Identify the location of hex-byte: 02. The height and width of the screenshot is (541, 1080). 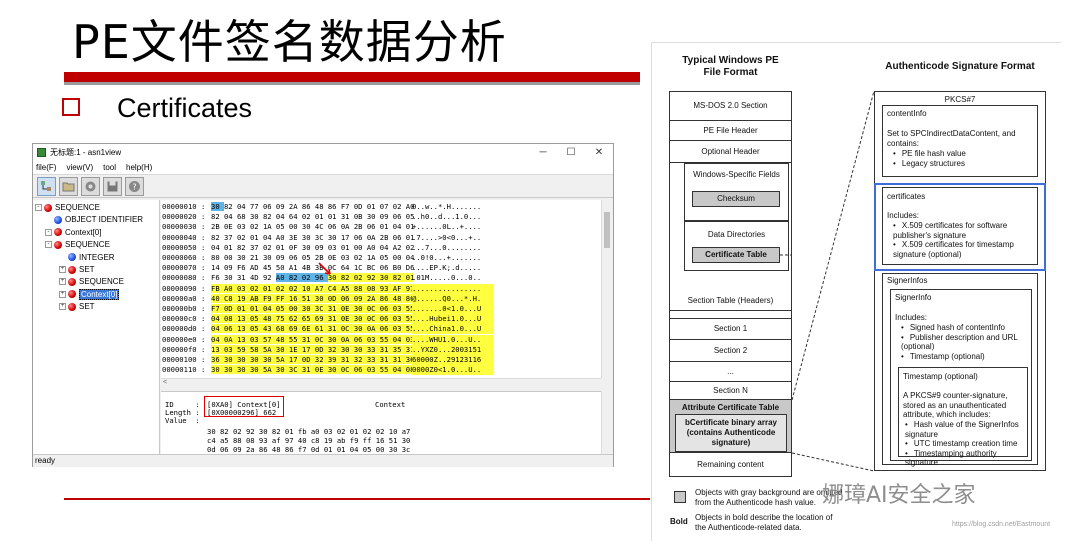
(399, 206).